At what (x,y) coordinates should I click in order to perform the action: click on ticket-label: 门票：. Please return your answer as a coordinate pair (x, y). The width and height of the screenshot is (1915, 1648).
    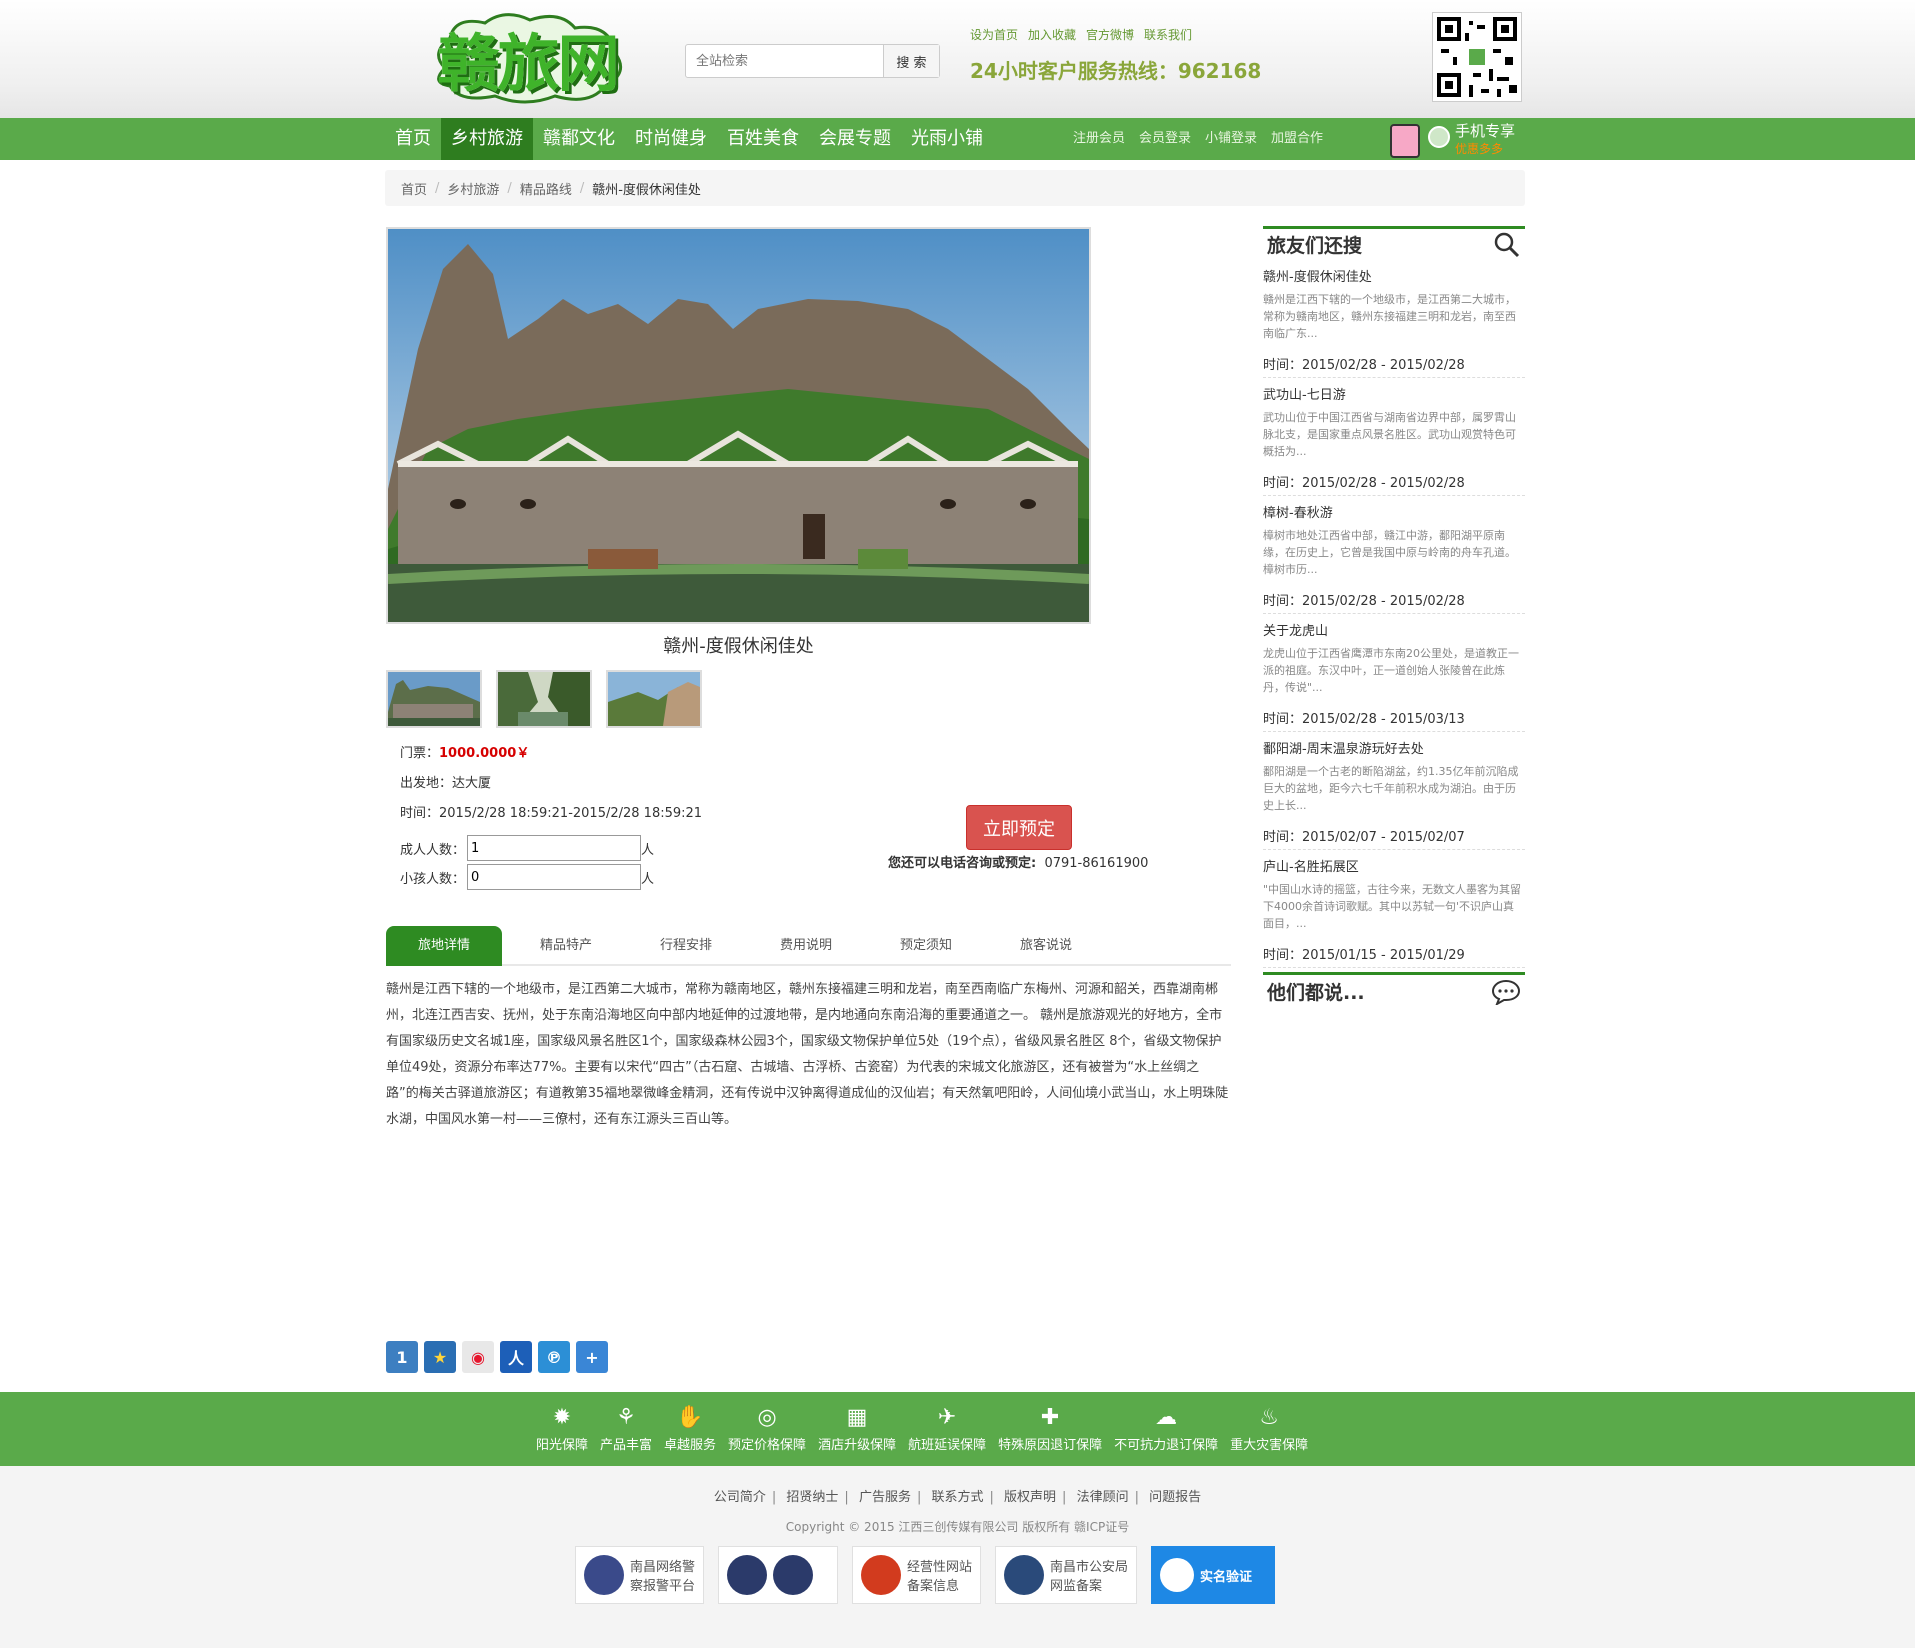
    Looking at the image, I should click on (420, 753).